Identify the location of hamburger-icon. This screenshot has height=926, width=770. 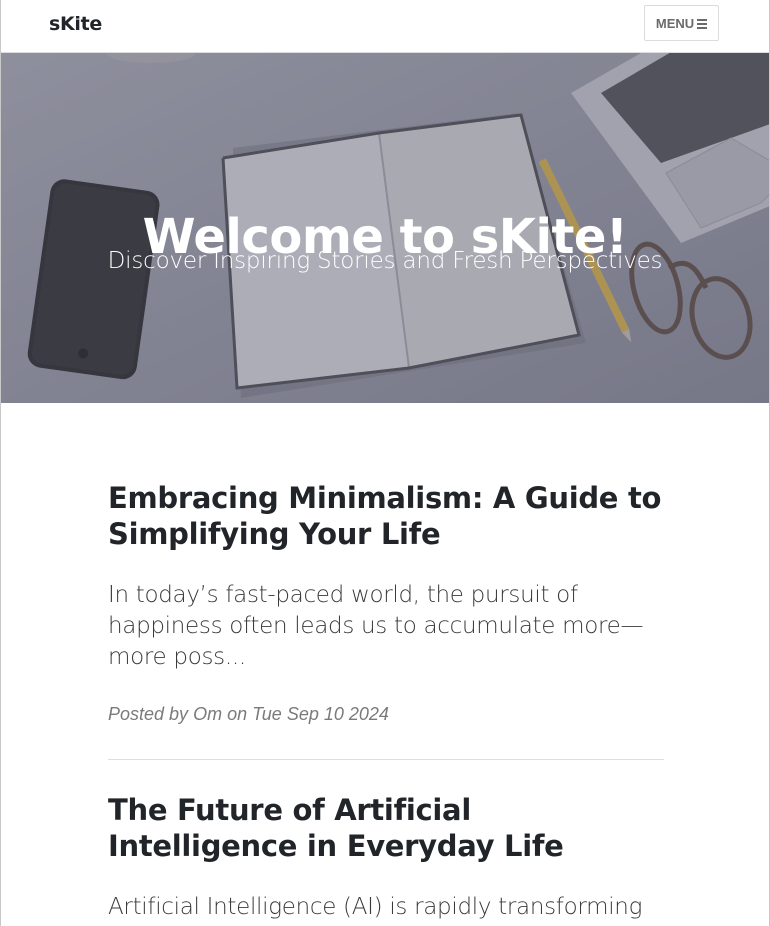
(702, 23).